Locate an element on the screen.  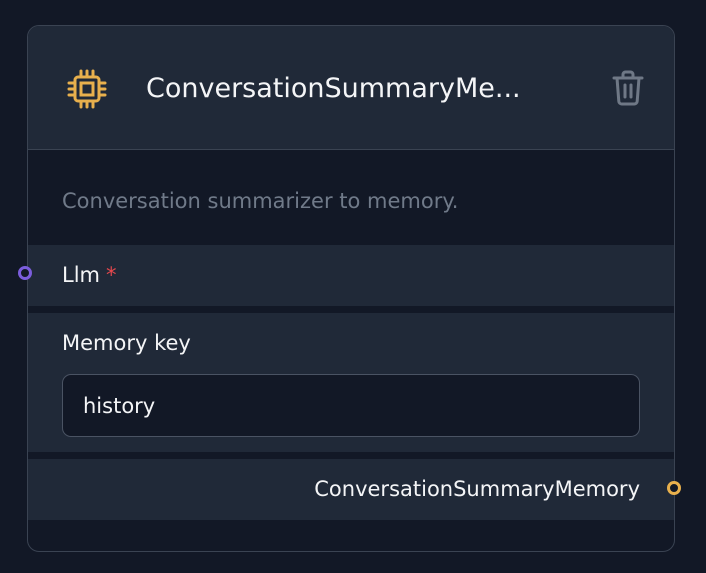
output-handle is located at coordinates (674, 488).